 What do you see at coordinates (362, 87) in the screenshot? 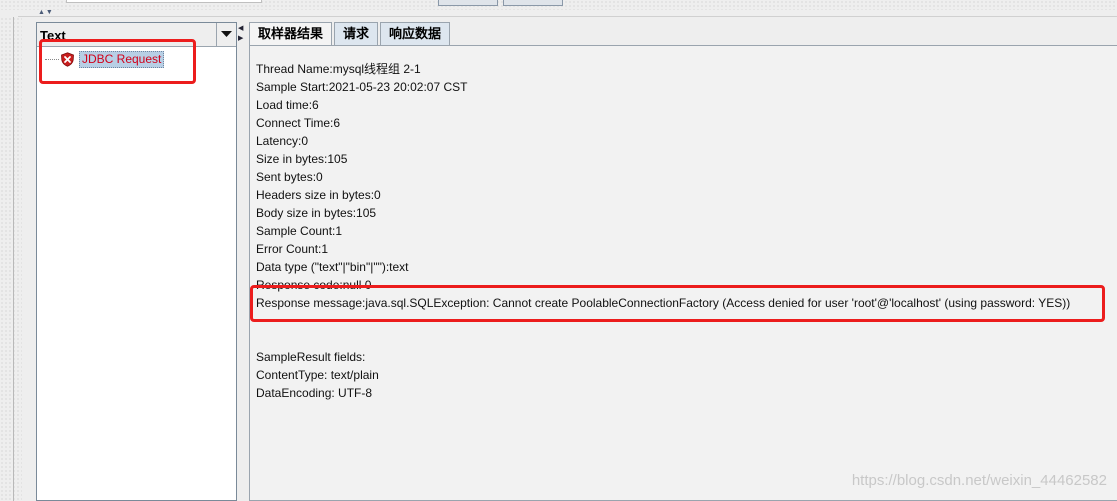
I see `sample-start: Sample Start:2021-05-23 20:02:07 CST` at bounding box center [362, 87].